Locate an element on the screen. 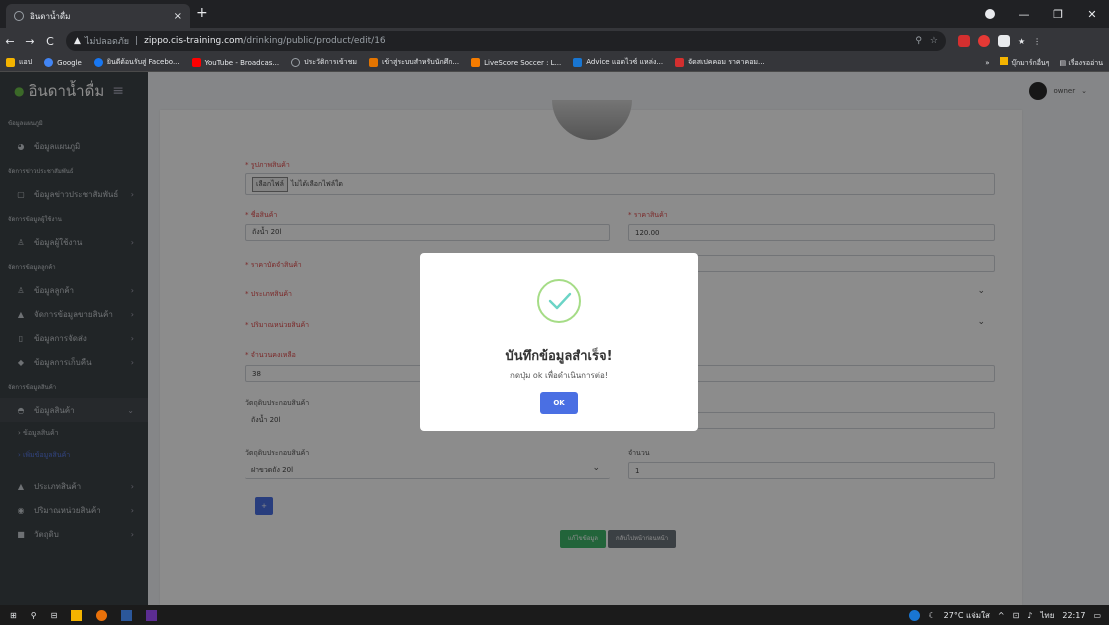 This screenshot has width=1109, height=625. network-icon: ⊡ is located at coordinates (1016, 615).